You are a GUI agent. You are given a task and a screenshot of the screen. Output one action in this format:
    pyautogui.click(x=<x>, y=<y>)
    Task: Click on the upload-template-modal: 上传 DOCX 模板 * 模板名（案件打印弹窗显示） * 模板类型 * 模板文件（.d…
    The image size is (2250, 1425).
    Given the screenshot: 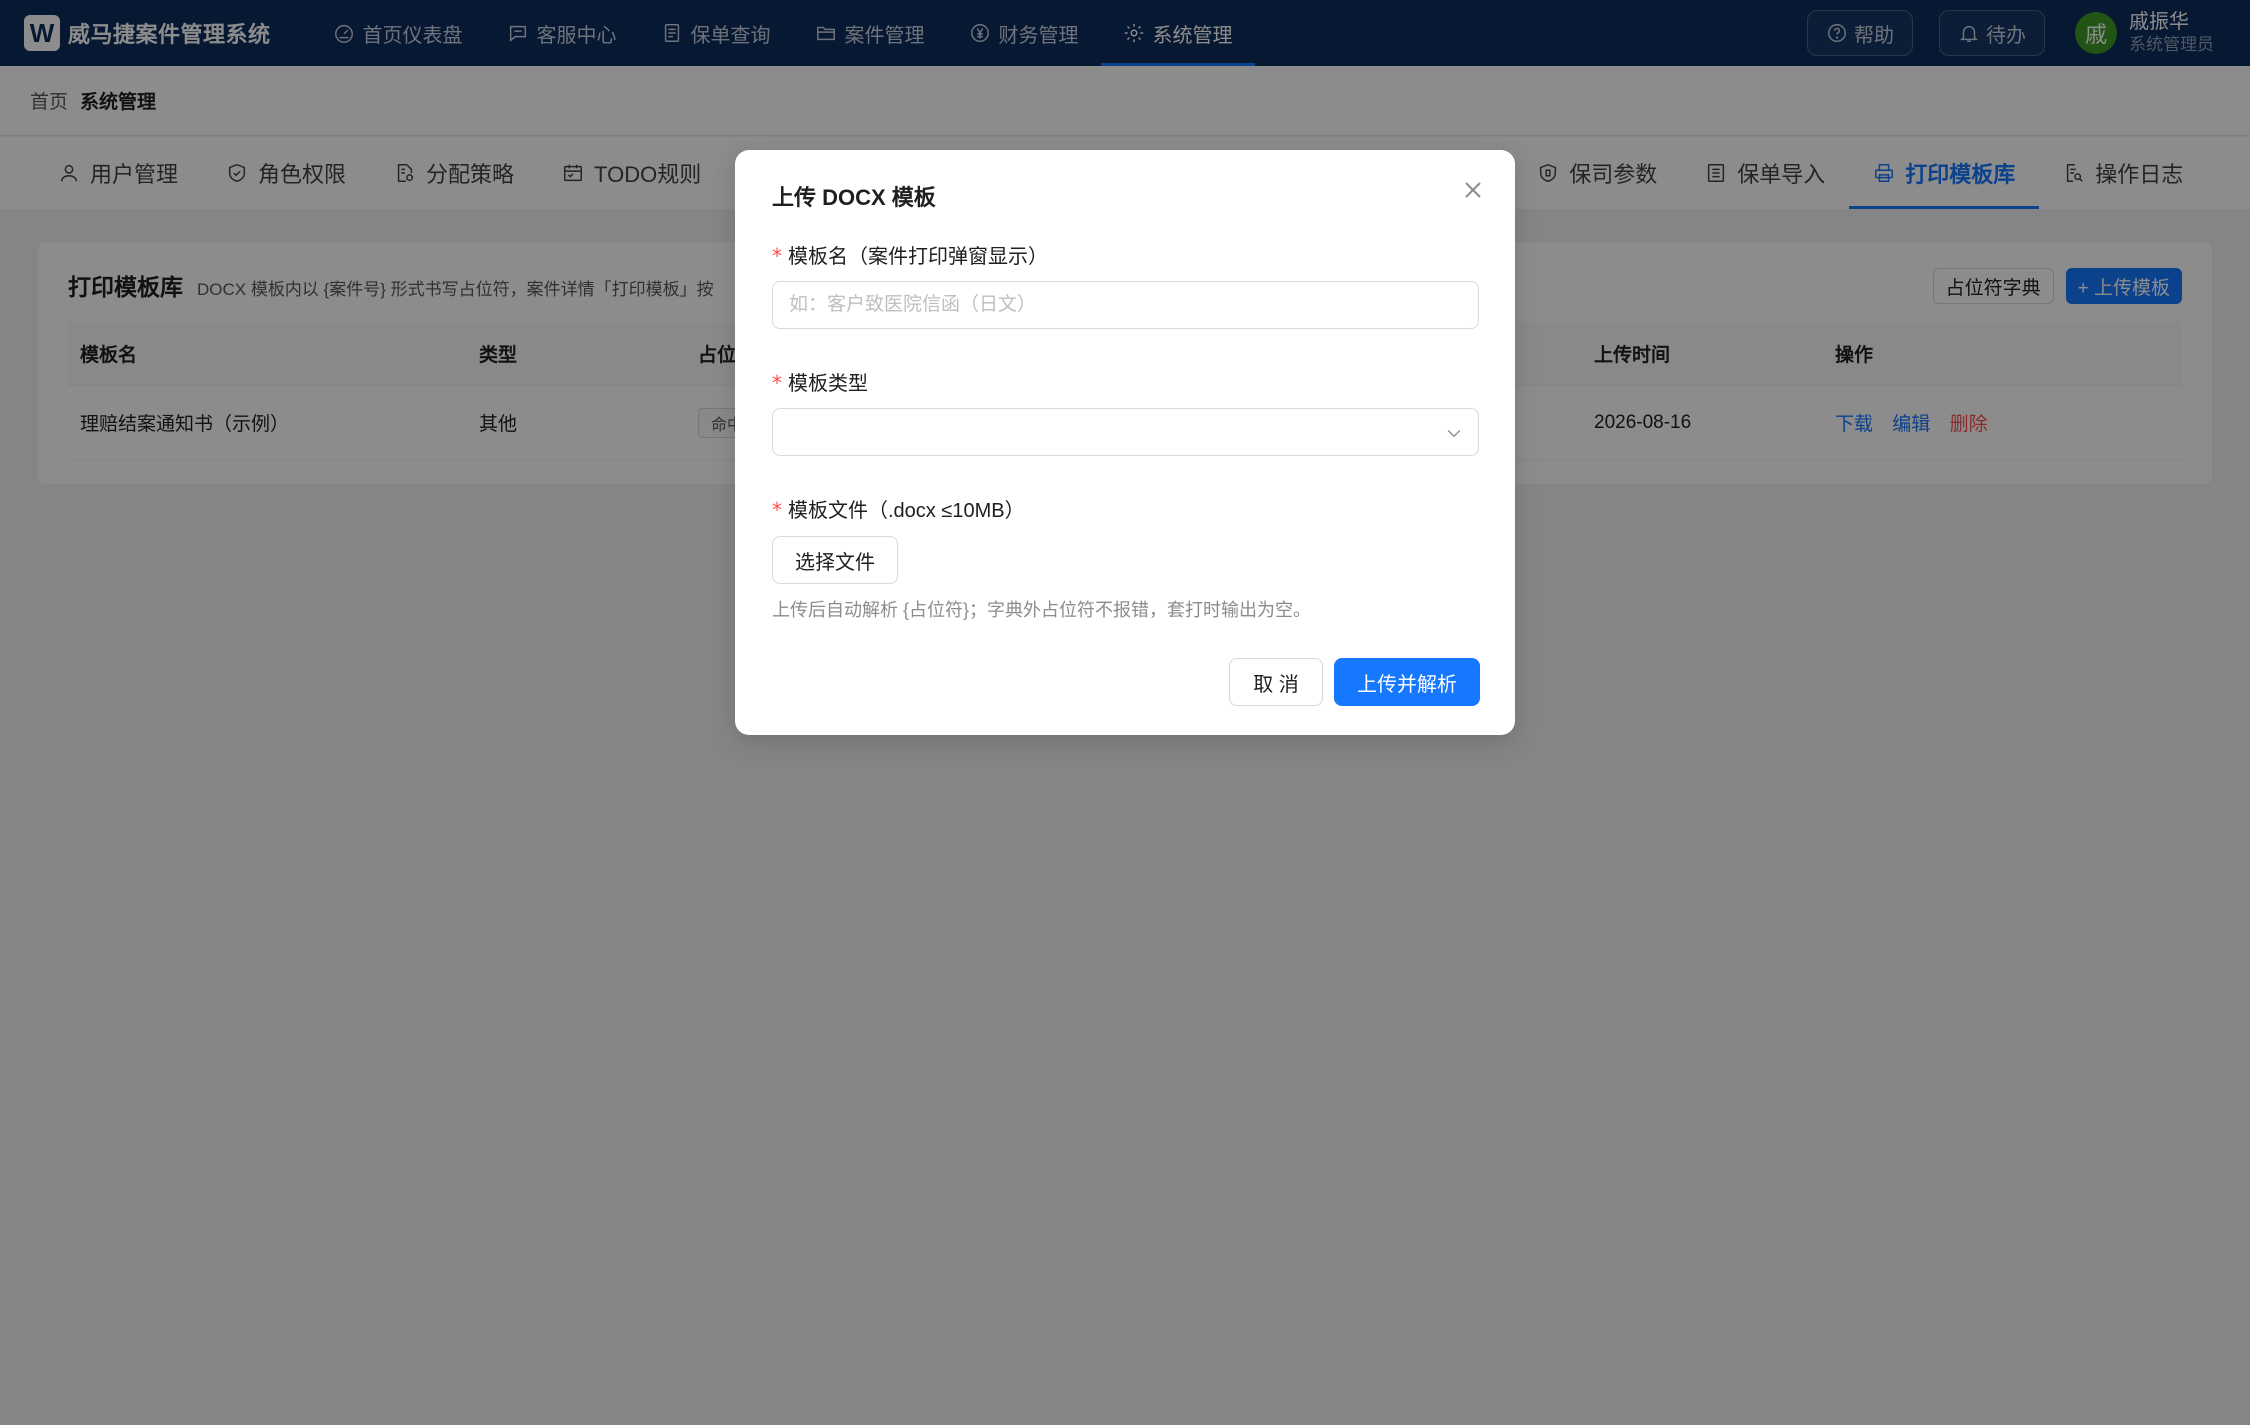 What is the action you would take?
    pyautogui.click(x=1125, y=442)
    